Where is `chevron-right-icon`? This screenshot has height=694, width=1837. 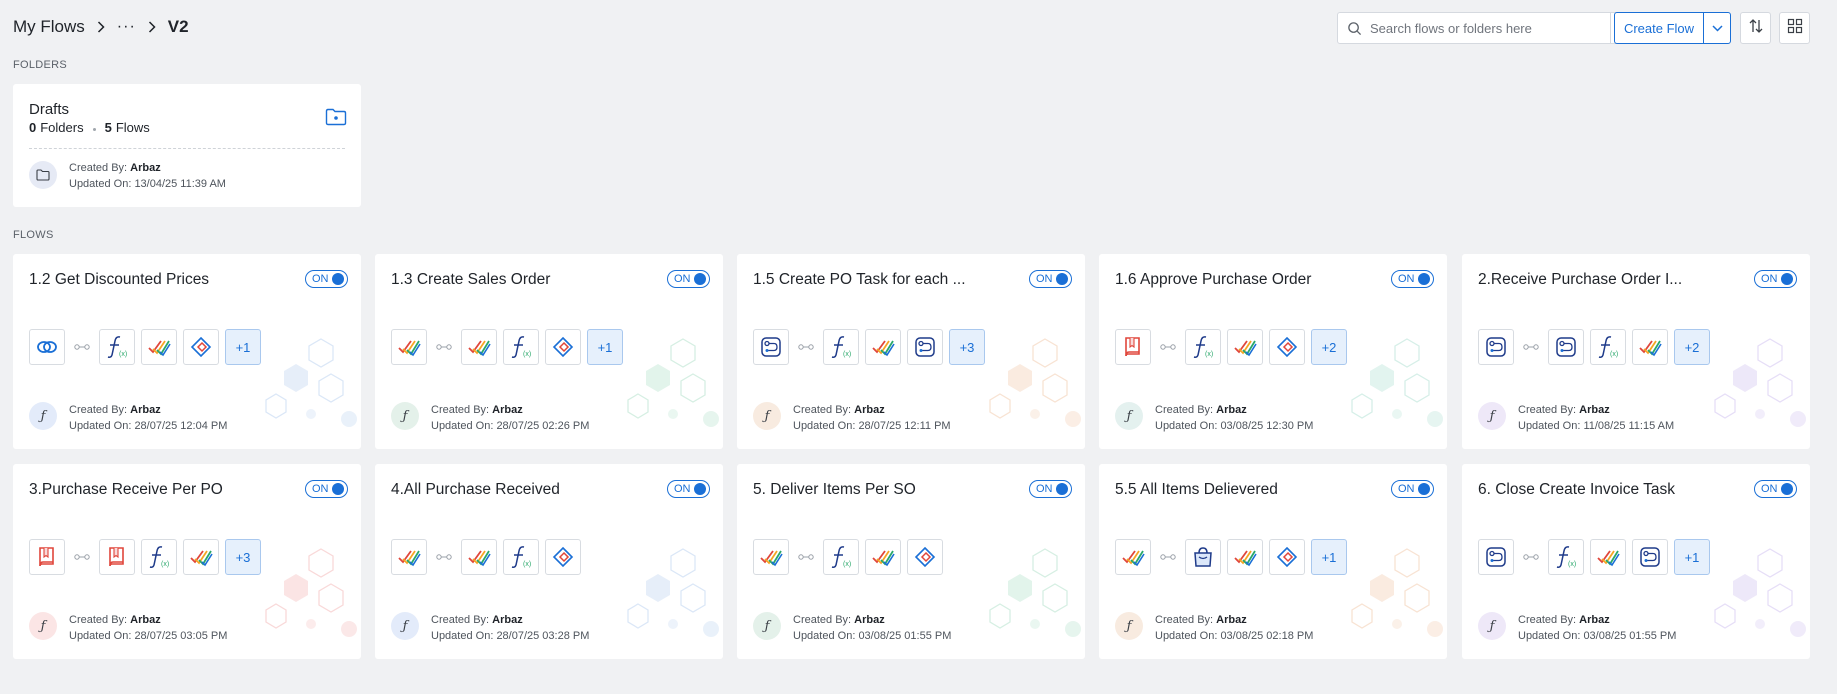
chevron-right-icon is located at coordinates (101, 27).